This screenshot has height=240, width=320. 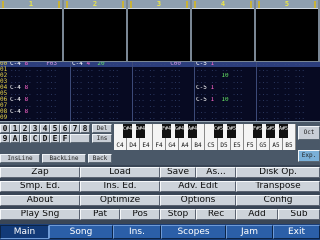 What do you see at coordinates (15, 138) in the screenshot?
I see `hex-key-A: A` at bounding box center [15, 138].